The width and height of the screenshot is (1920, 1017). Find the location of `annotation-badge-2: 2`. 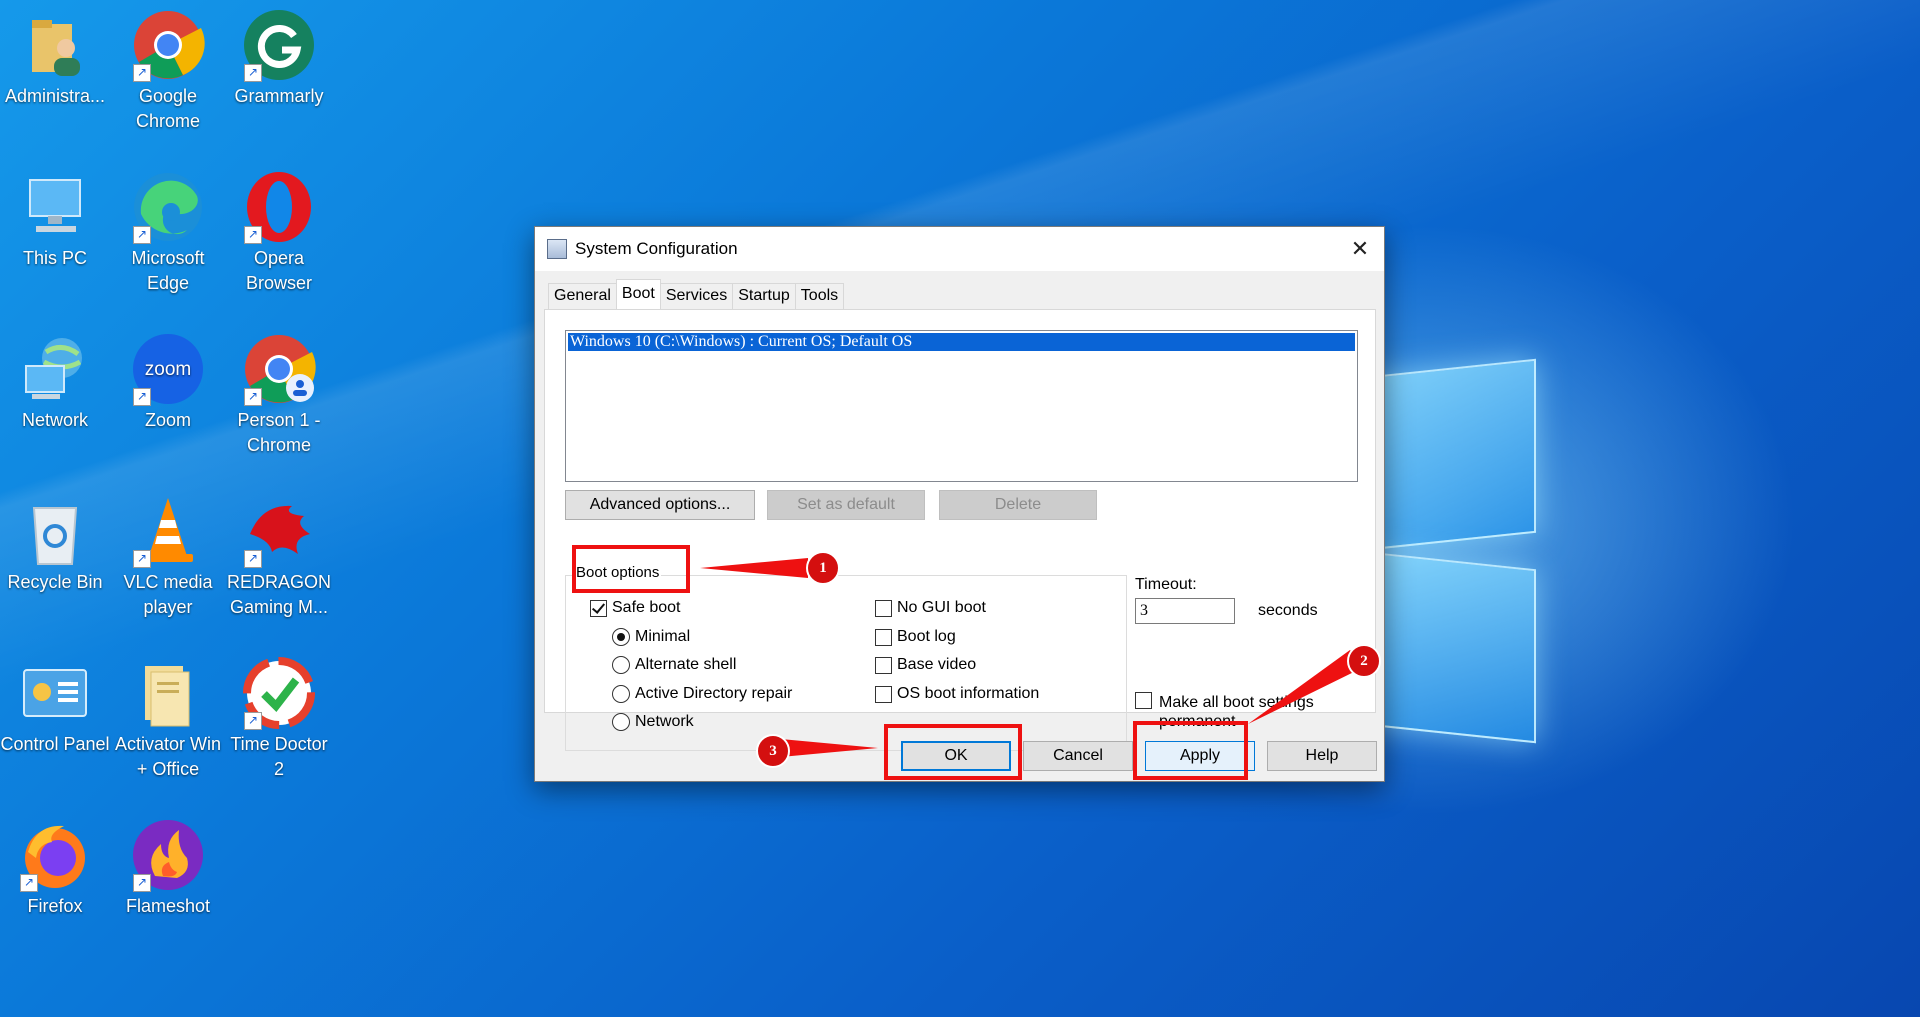

annotation-badge-2: 2 is located at coordinates (1364, 661).